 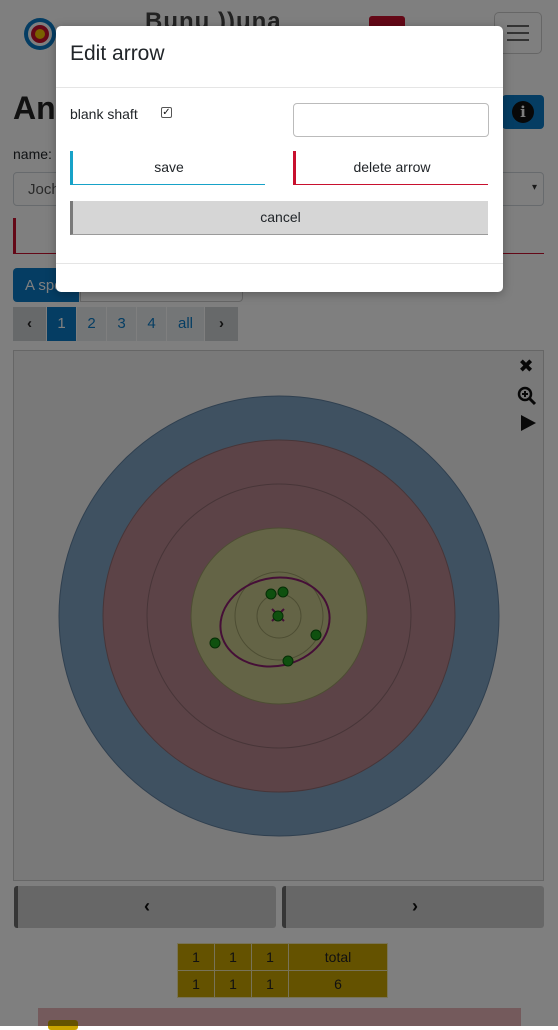 I want to click on delete-arrow-button: delete arrow, so click(x=390, y=168).